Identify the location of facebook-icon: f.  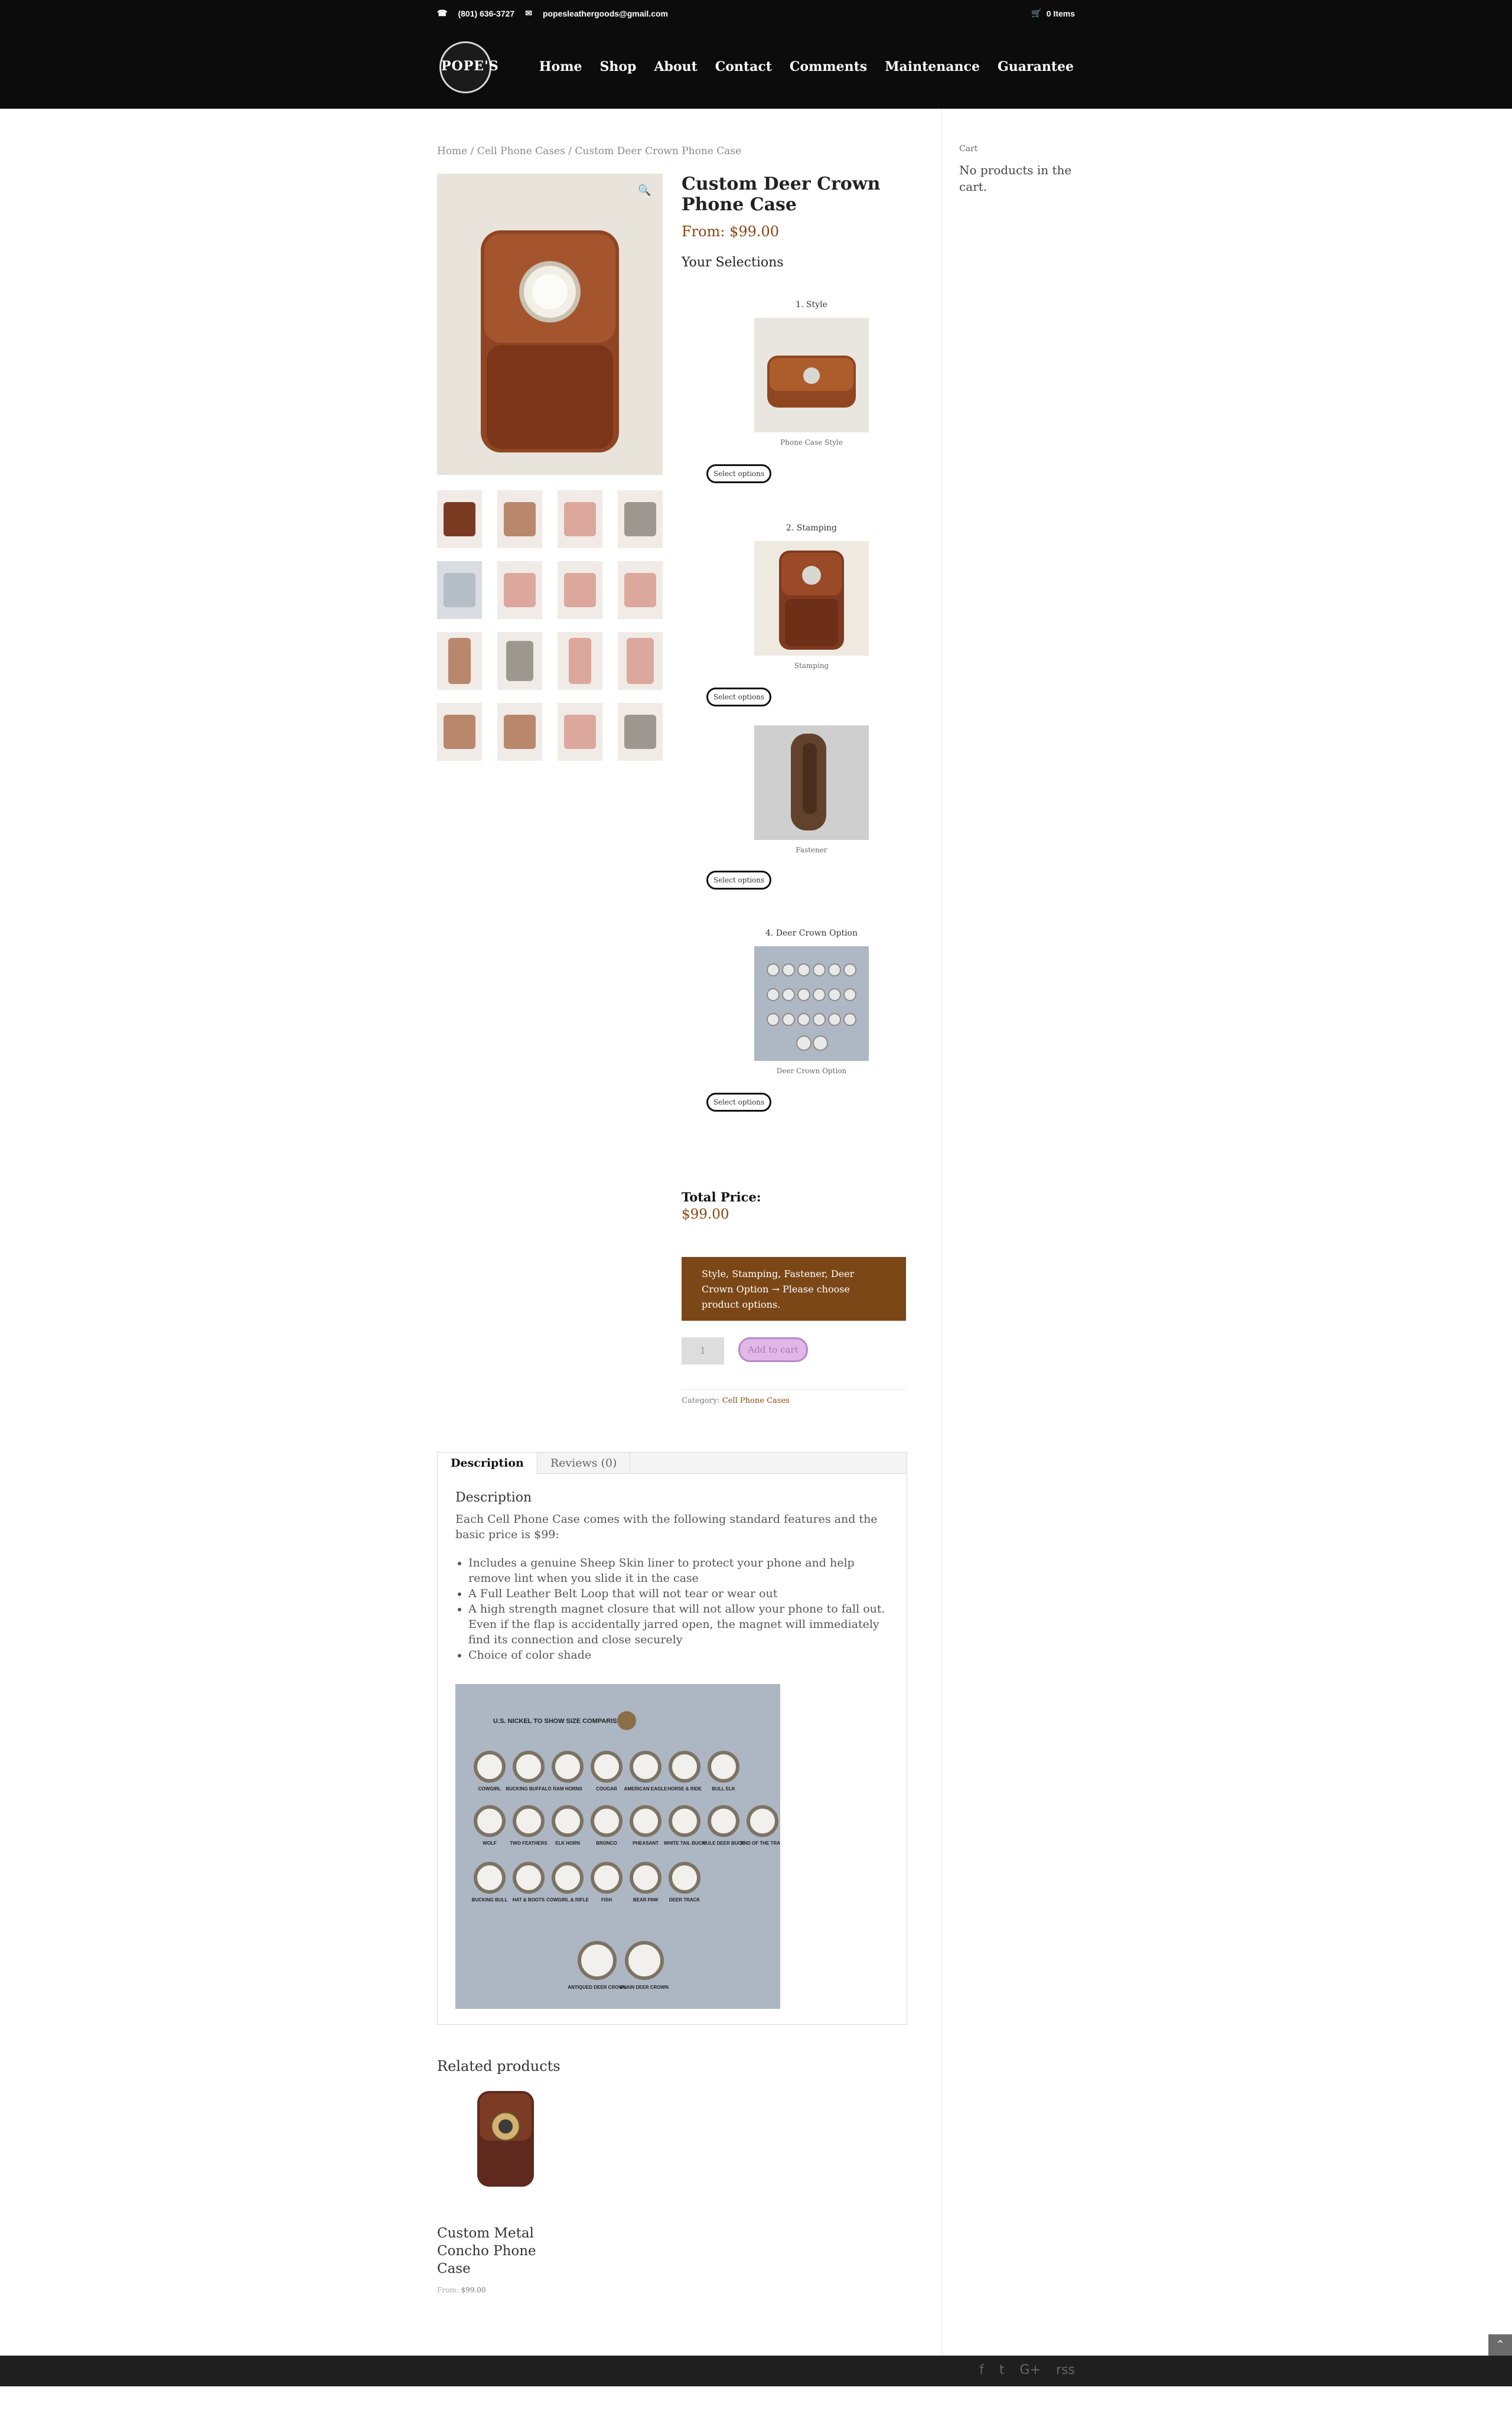
(981, 2370).